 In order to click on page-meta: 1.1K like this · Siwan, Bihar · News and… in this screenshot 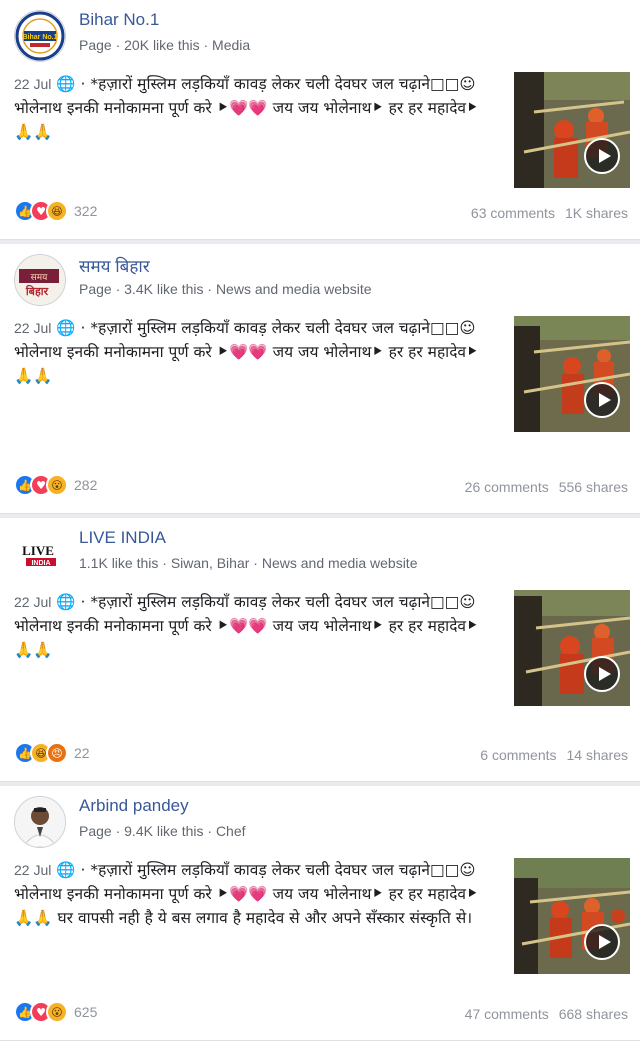, I will do `click(248, 563)`.